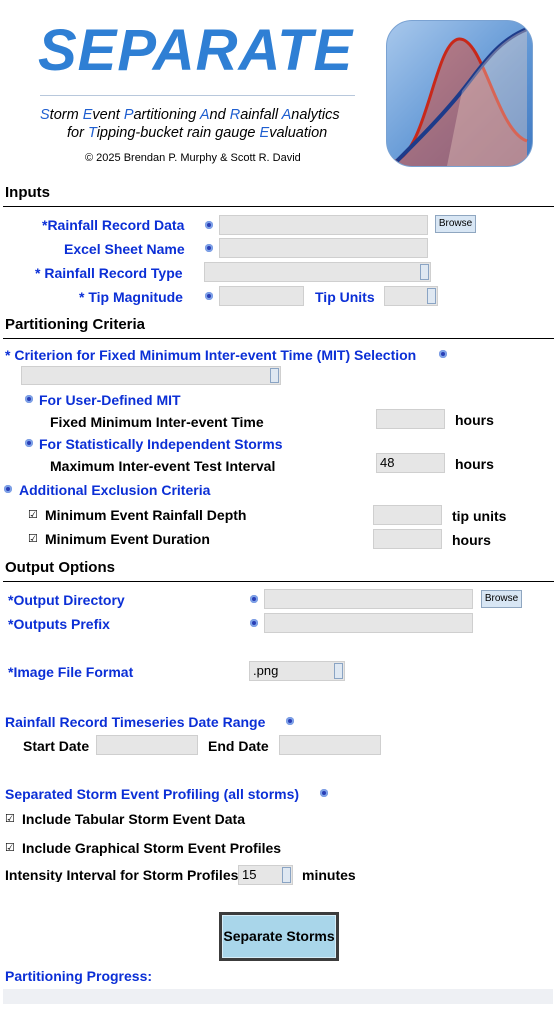  Describe the element at coordinates (121, 875) in the screenshot. I see `intensity-interval-label: Intensity Interval for Storm Profiles` at that location.